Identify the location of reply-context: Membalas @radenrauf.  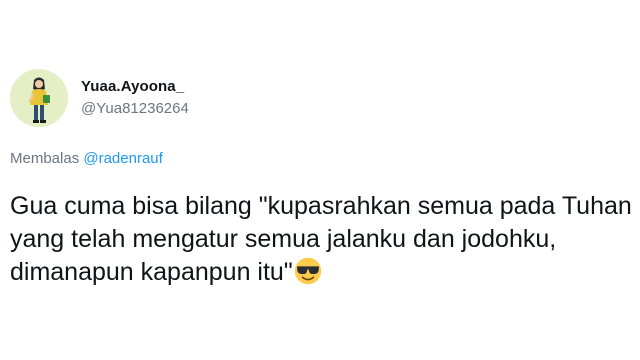
(86, 158).